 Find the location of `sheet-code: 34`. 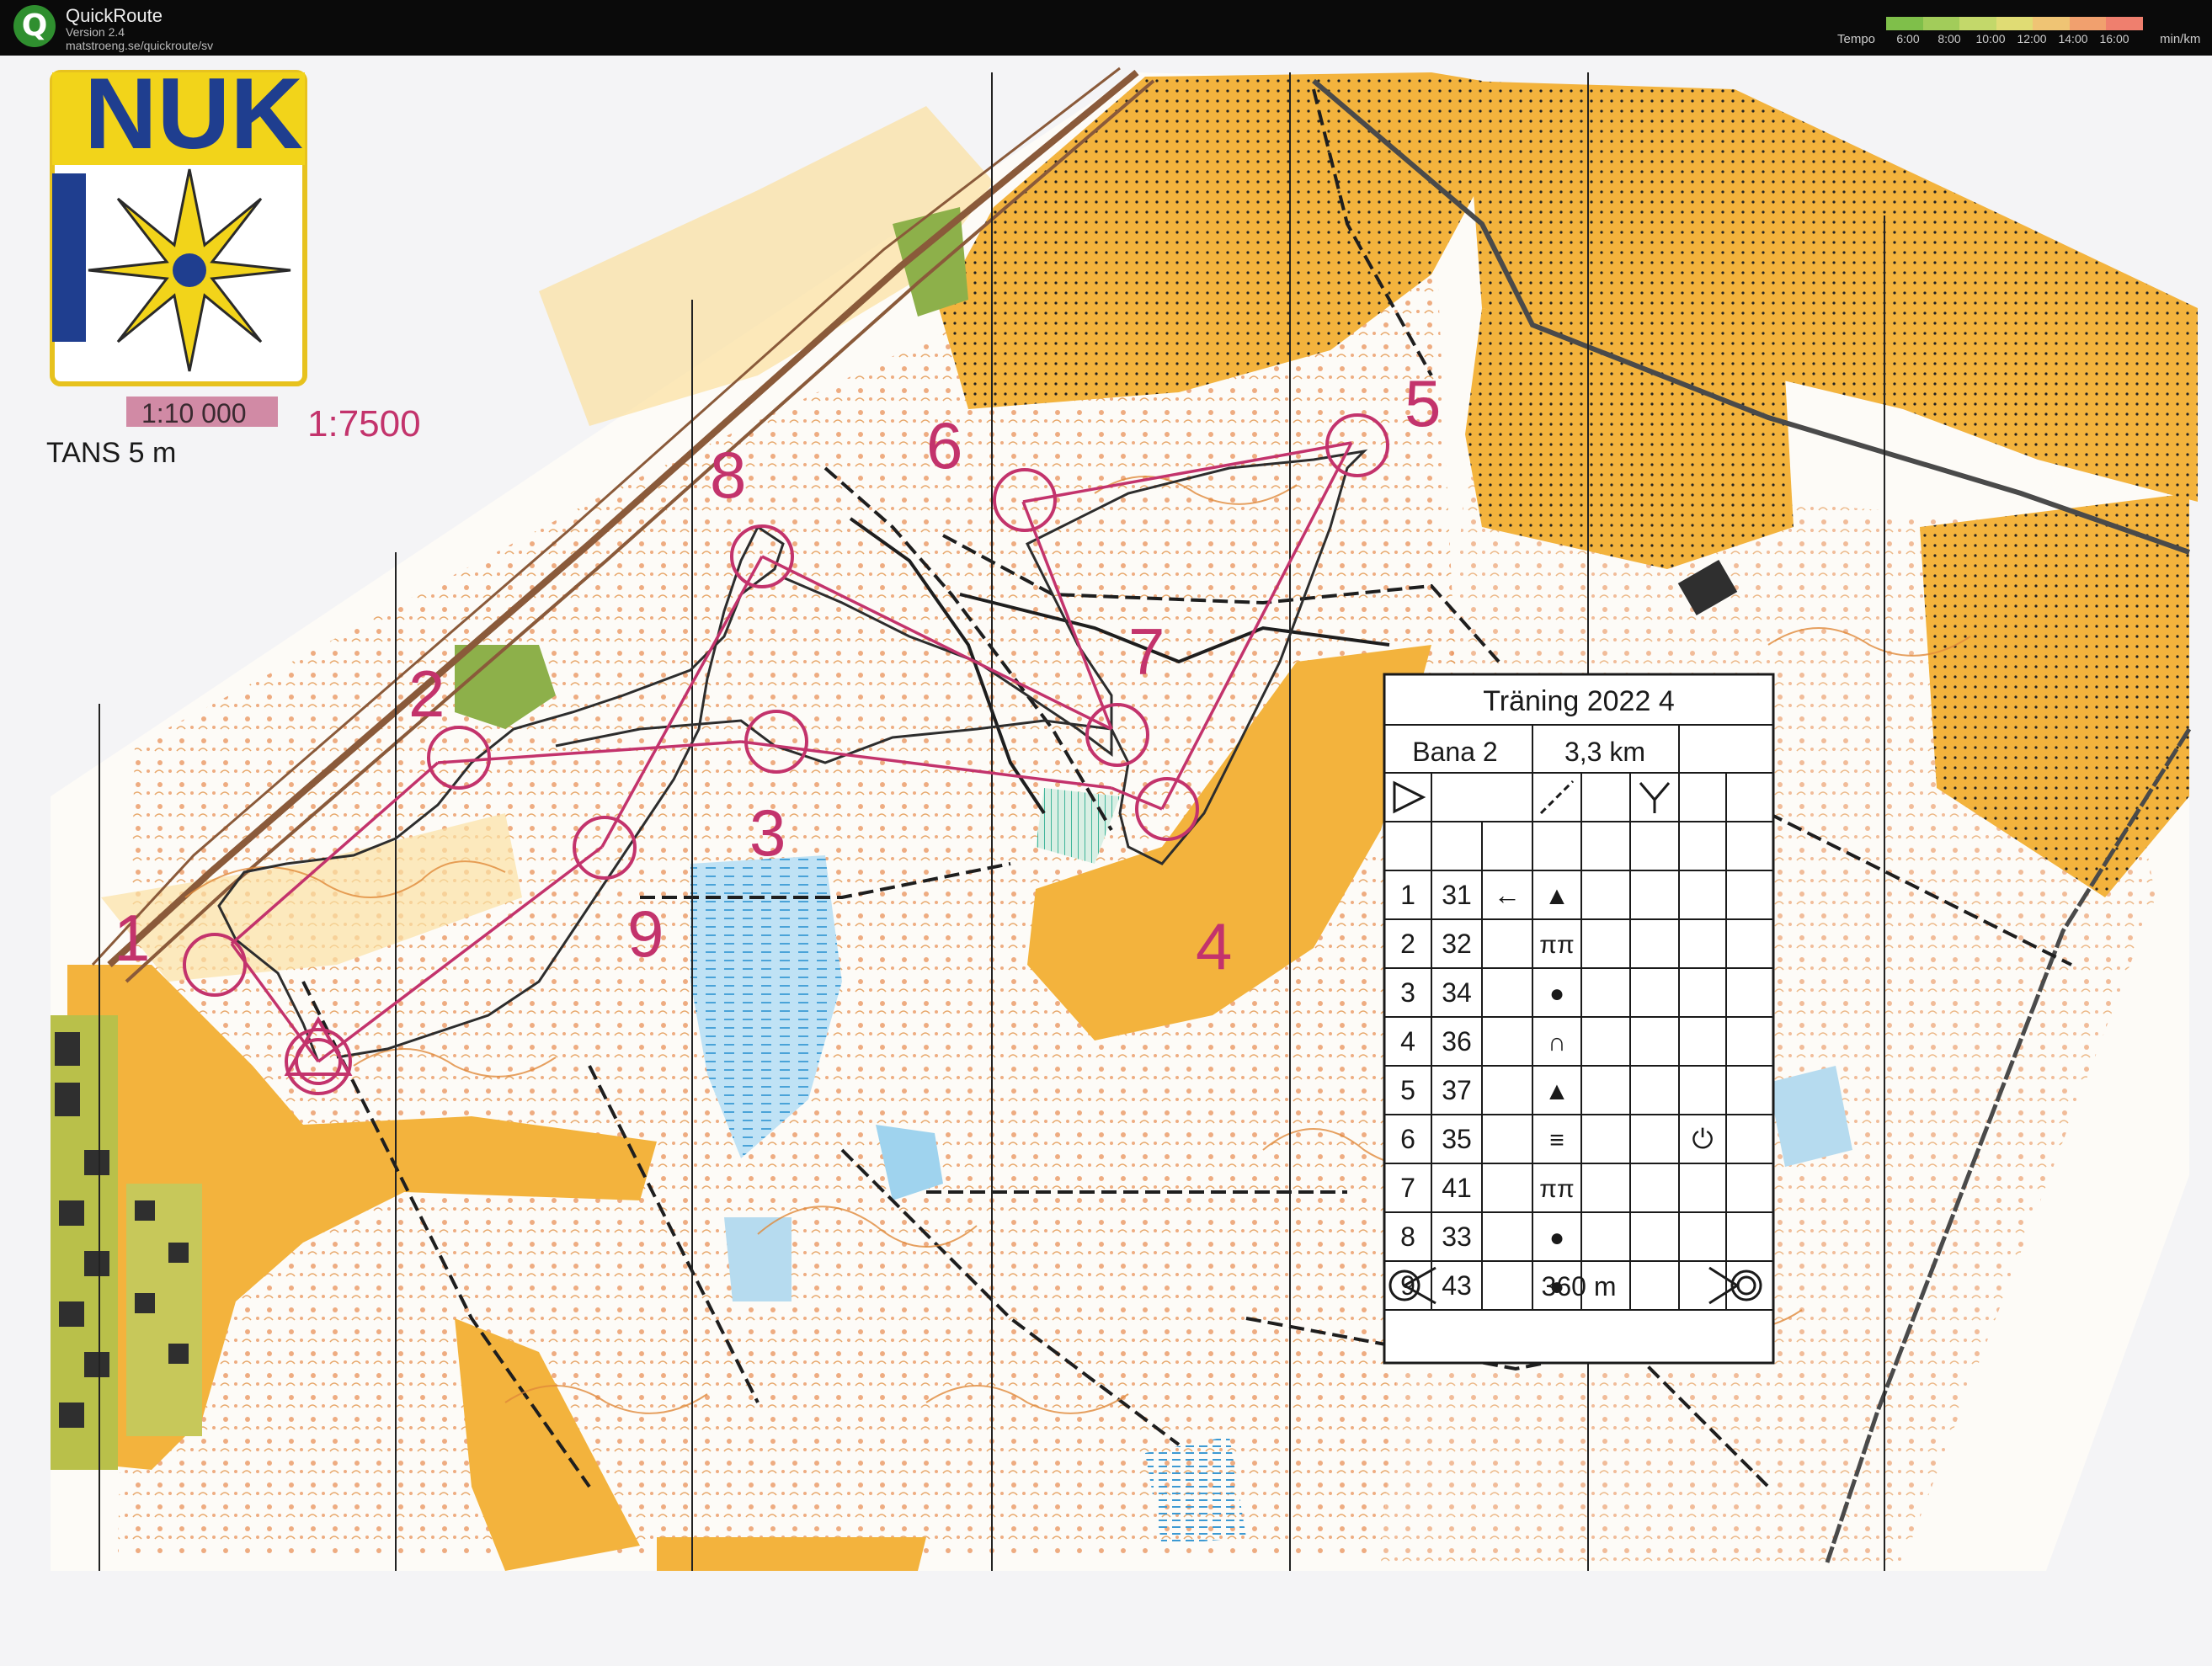

sheet-code: 34 is located at coordinates (1457, 992).